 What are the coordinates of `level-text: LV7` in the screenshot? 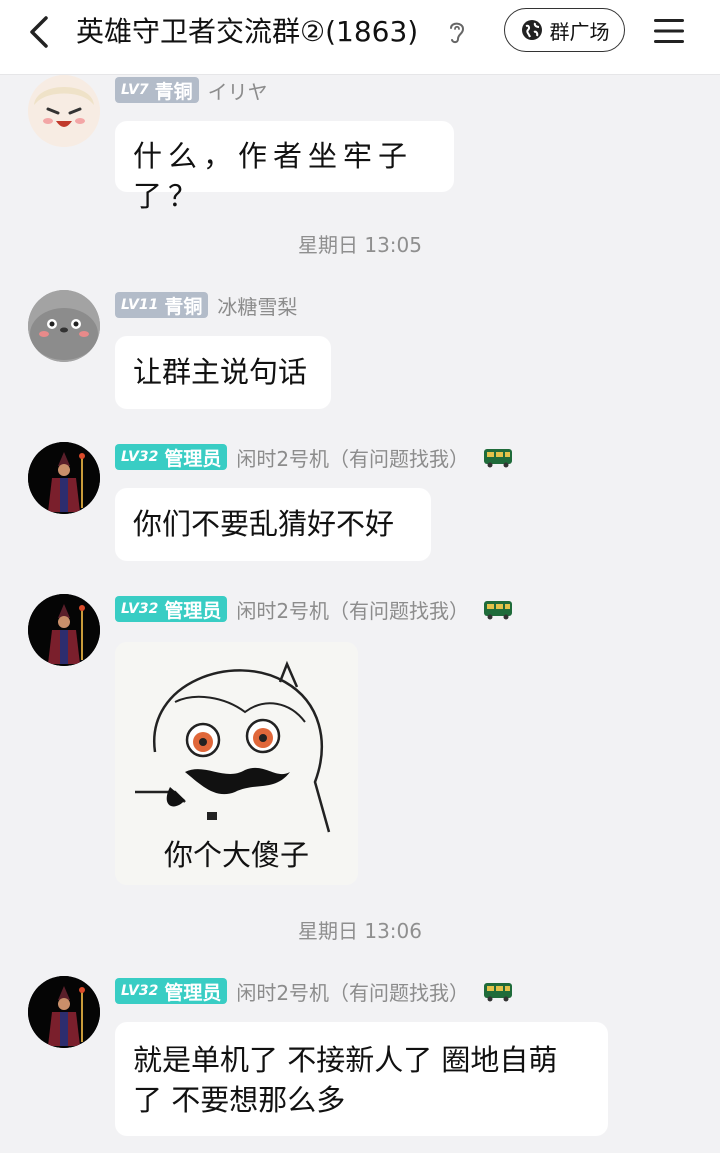 It's located at (135, 90).